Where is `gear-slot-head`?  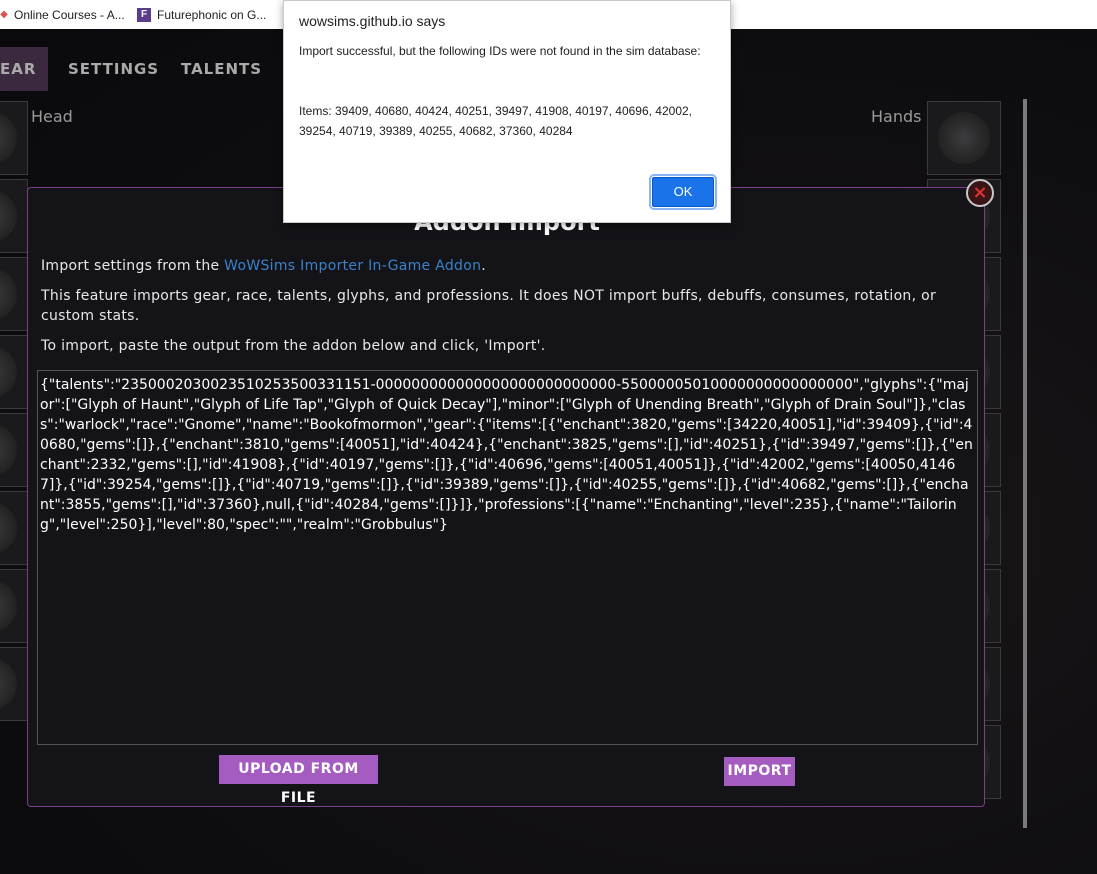 gear-slot-head is located at coordinates (14, 138).